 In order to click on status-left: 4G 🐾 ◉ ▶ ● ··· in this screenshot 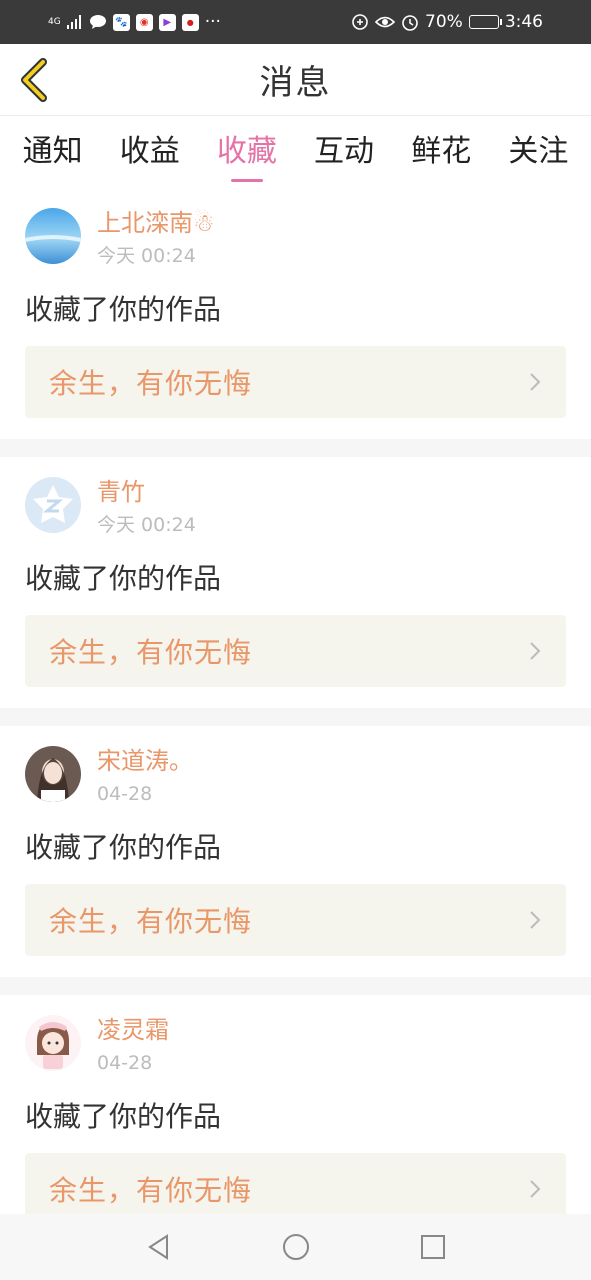, I will do `click(134, 22)`.